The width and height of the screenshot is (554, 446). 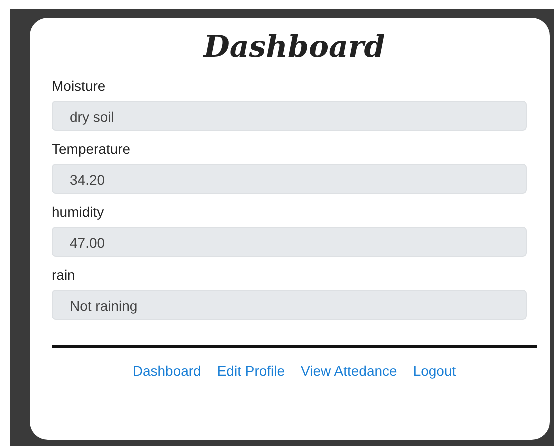 I want to click on page-title: Dashboard, so click(x=294, y=48).